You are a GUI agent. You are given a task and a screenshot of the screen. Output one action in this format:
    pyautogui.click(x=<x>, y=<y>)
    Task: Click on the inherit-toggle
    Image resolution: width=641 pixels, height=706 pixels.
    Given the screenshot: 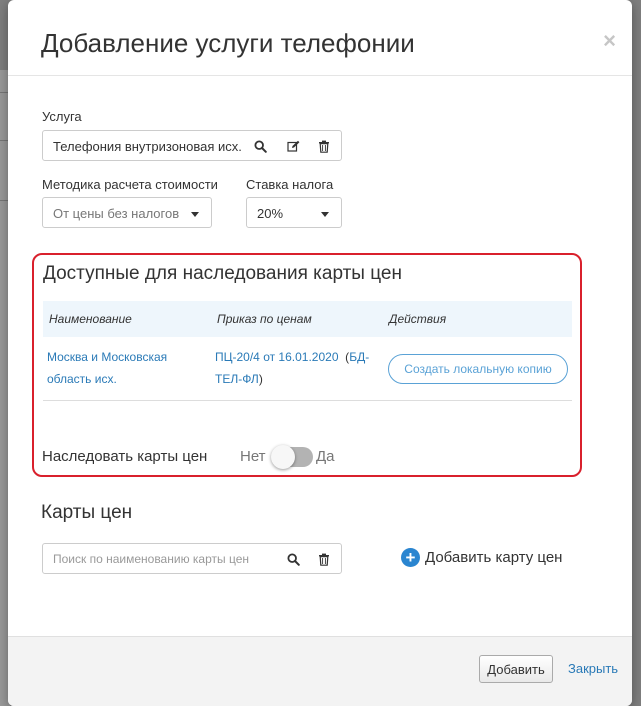 What is the action you would take?
    pyautogui.click(x=292, y=457)
    